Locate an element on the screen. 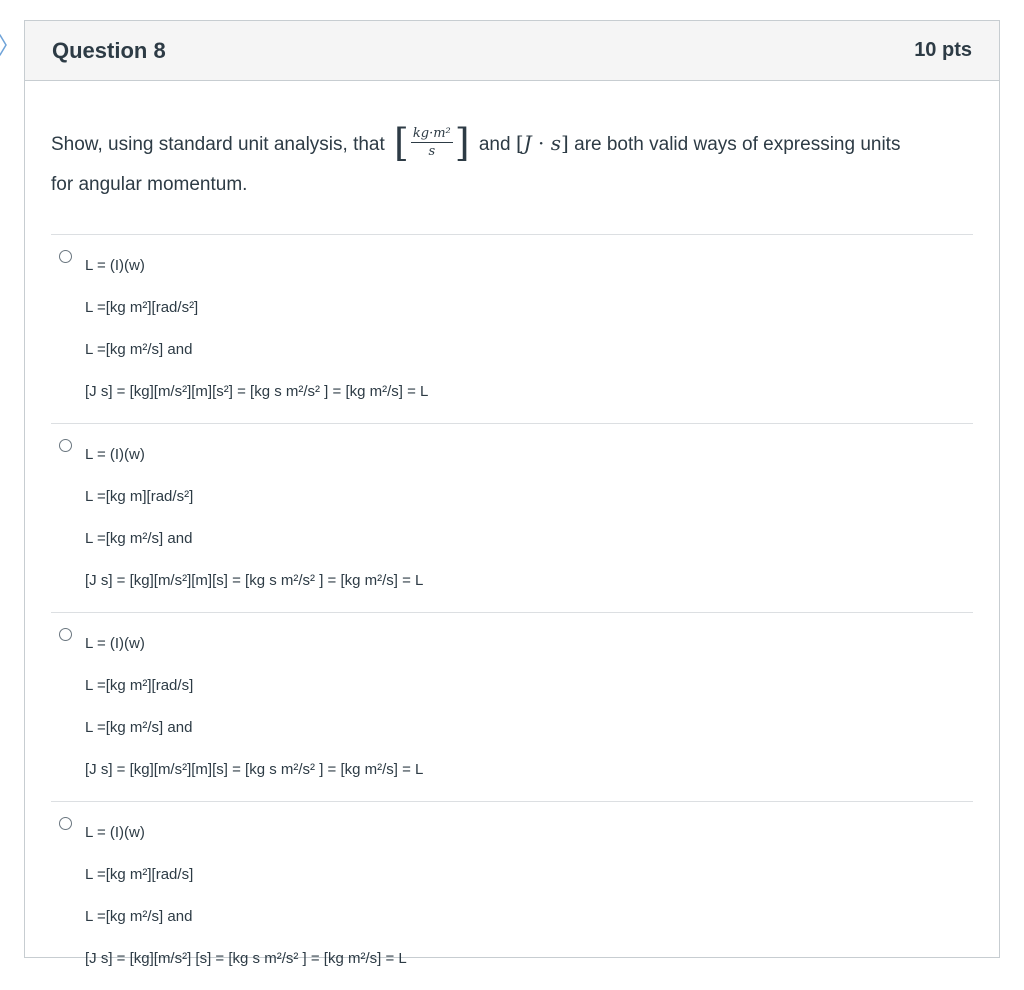 Image resolution: width=1024 pixels, height=990 pixels. unit-fraction: [ kg·m² s ] is located at coordinates (432, 142).